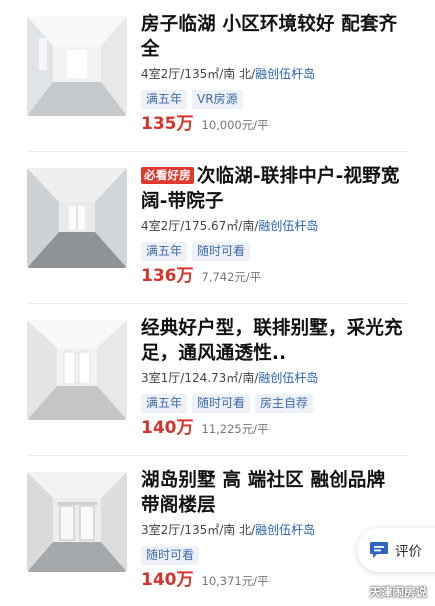 The width and height of the screenshot is (435, 606). Describe the element at coordinates (217, 99) in the screenshot. I see `tag: VR房源` at that location.